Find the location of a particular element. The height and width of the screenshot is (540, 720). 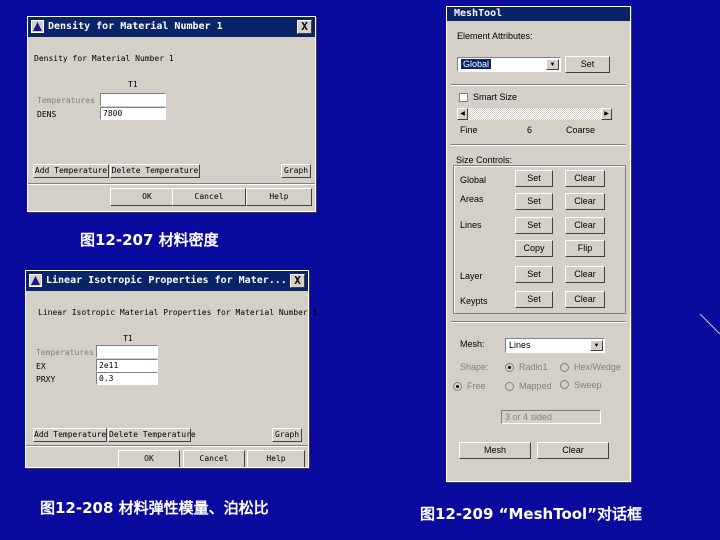

copy-button: Copy is located at coordinates (534, 248).